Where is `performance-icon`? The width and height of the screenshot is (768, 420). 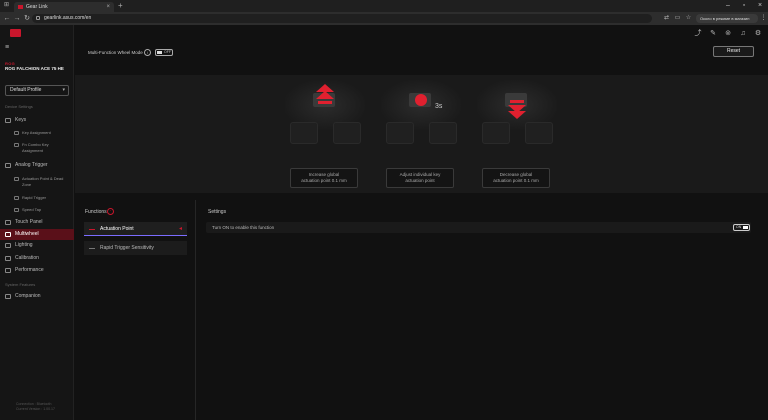
performance-icon is located at coordinates (8, 270).